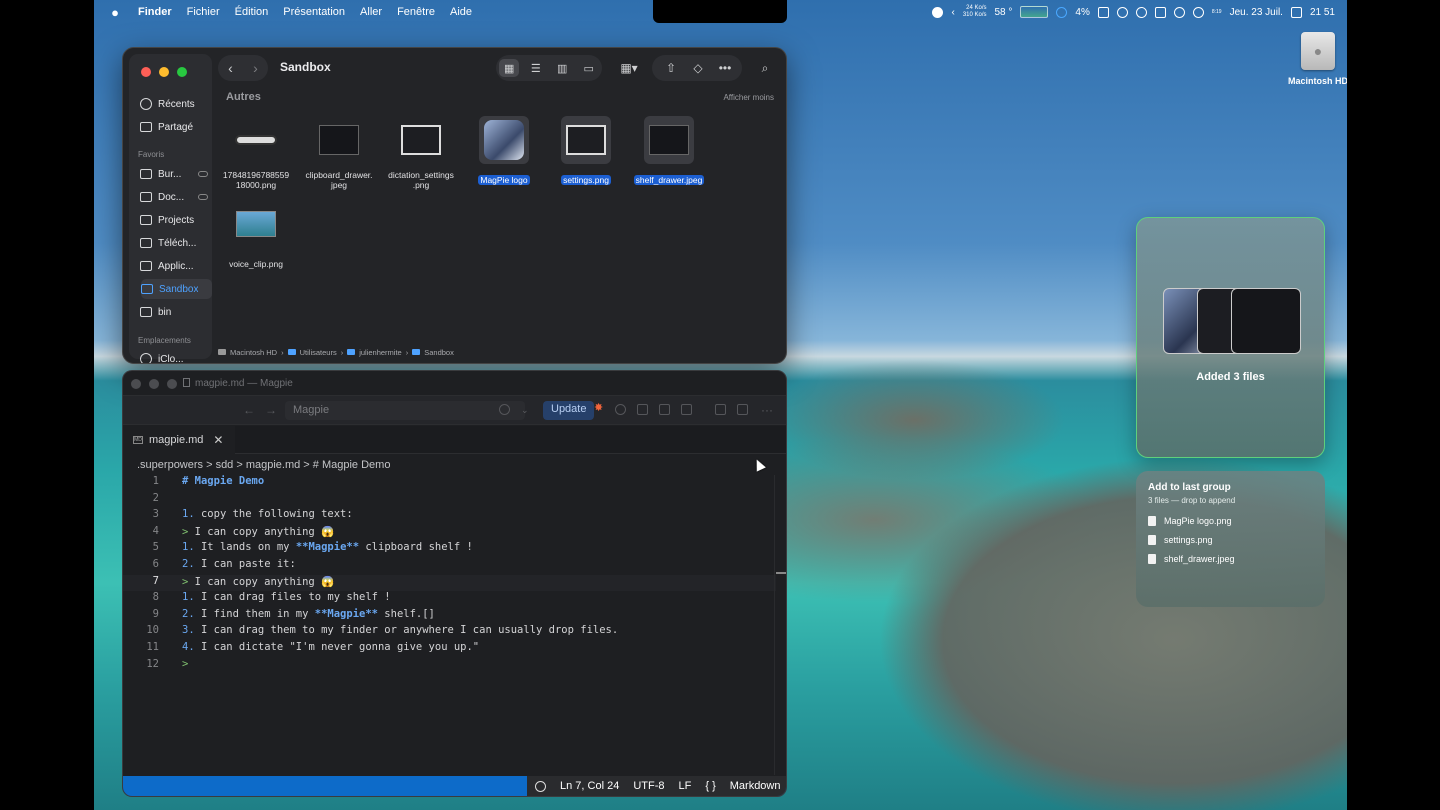 Image resolution: width=1440 pixels, height=810 pixels. I want to click on lock-icon, so click(686, 409).